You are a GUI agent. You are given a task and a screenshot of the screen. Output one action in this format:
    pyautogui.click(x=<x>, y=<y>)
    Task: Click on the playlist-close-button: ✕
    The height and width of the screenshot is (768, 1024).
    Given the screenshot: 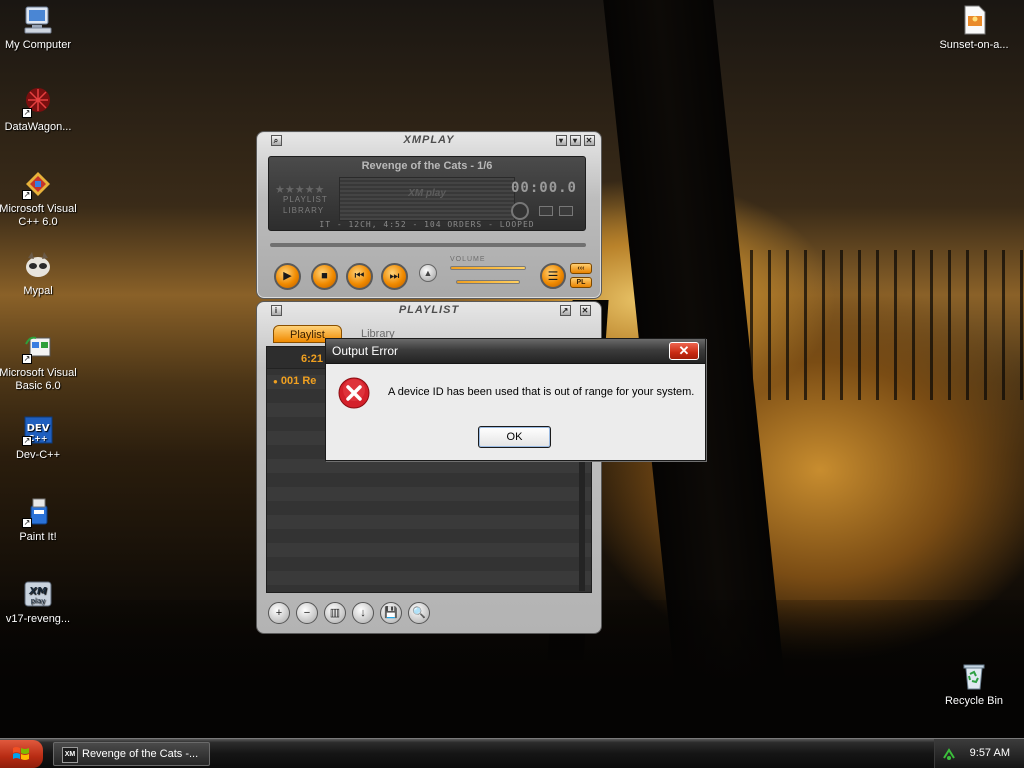 What is the action you would take?
    pyautogui.click(x=585, y=310)
    